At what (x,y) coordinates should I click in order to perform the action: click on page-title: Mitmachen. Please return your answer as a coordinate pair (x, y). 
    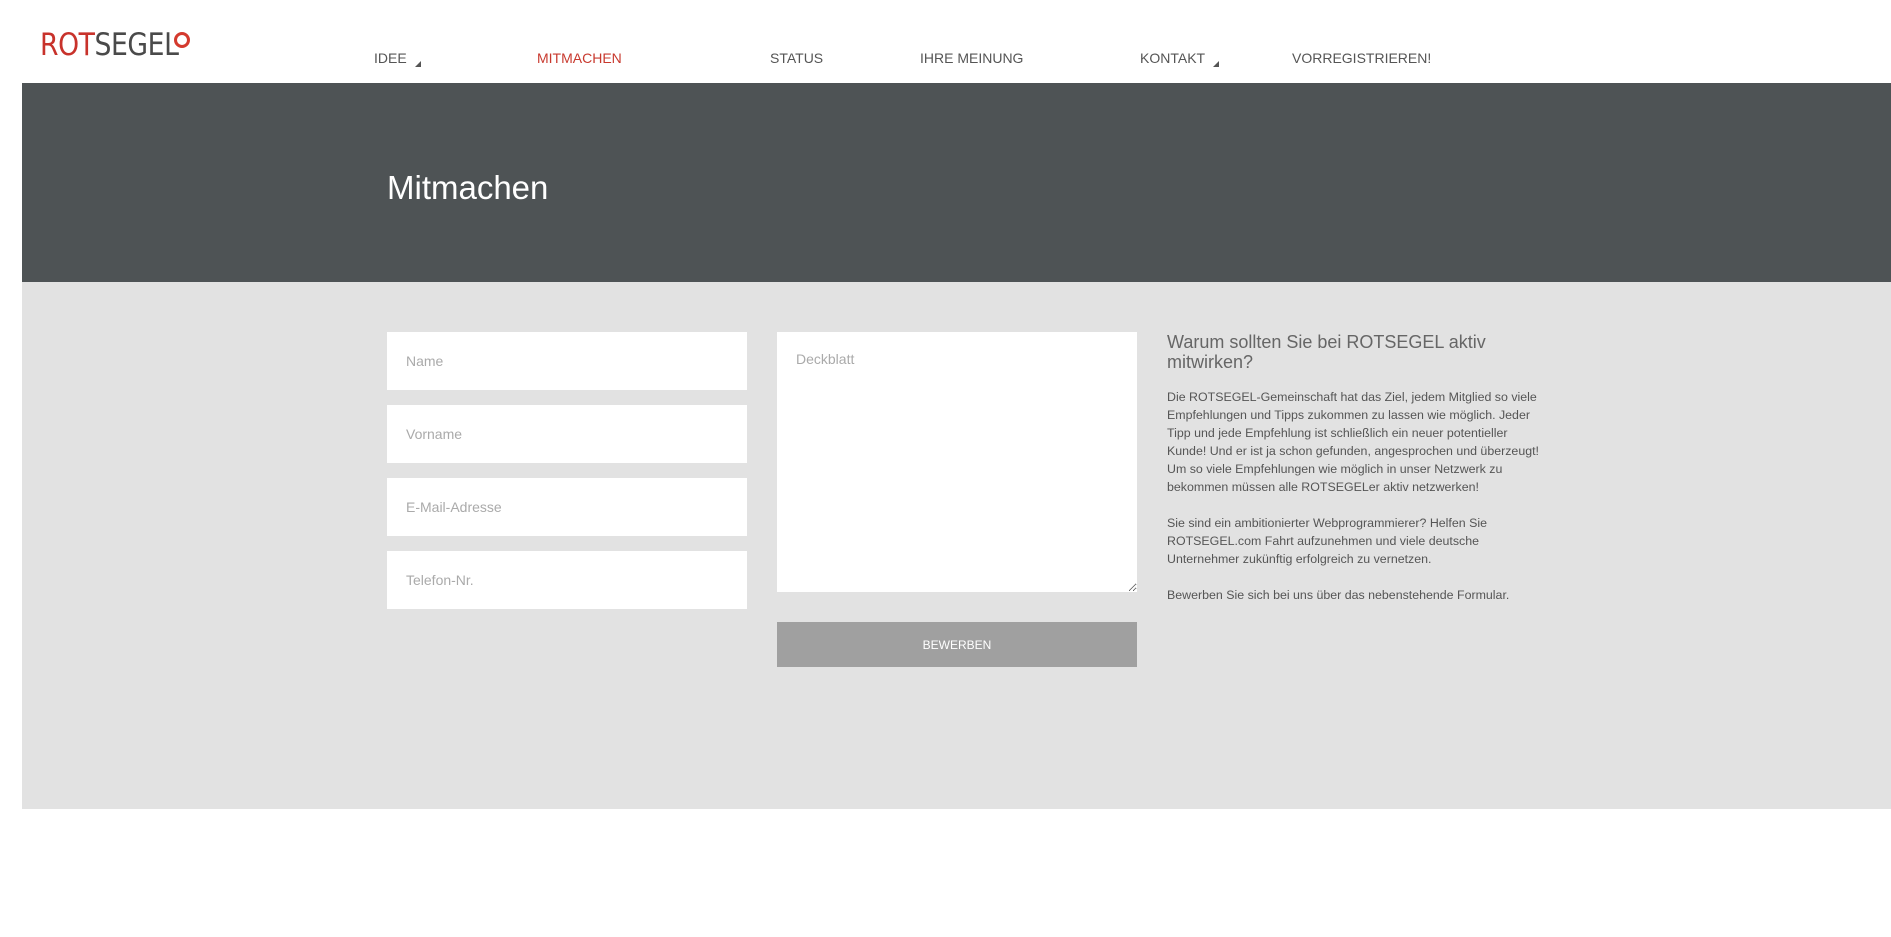
    Looking at the image, I should click on (468, 187).